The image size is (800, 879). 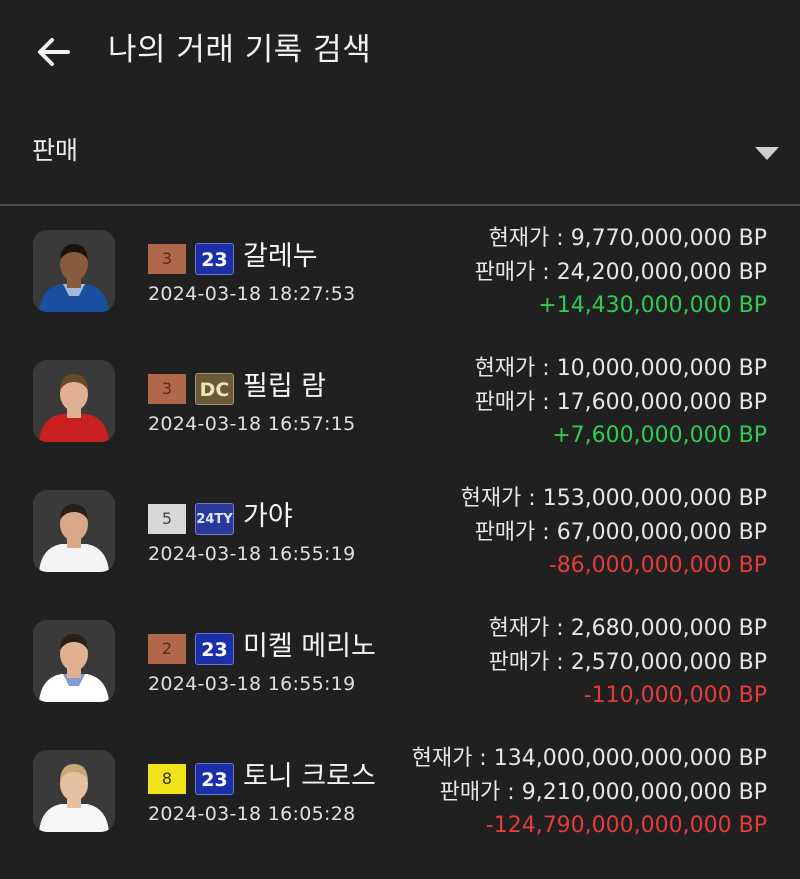 I want to click on price-difference: -86,000,000,000 BP, so click(x=657, y=565).